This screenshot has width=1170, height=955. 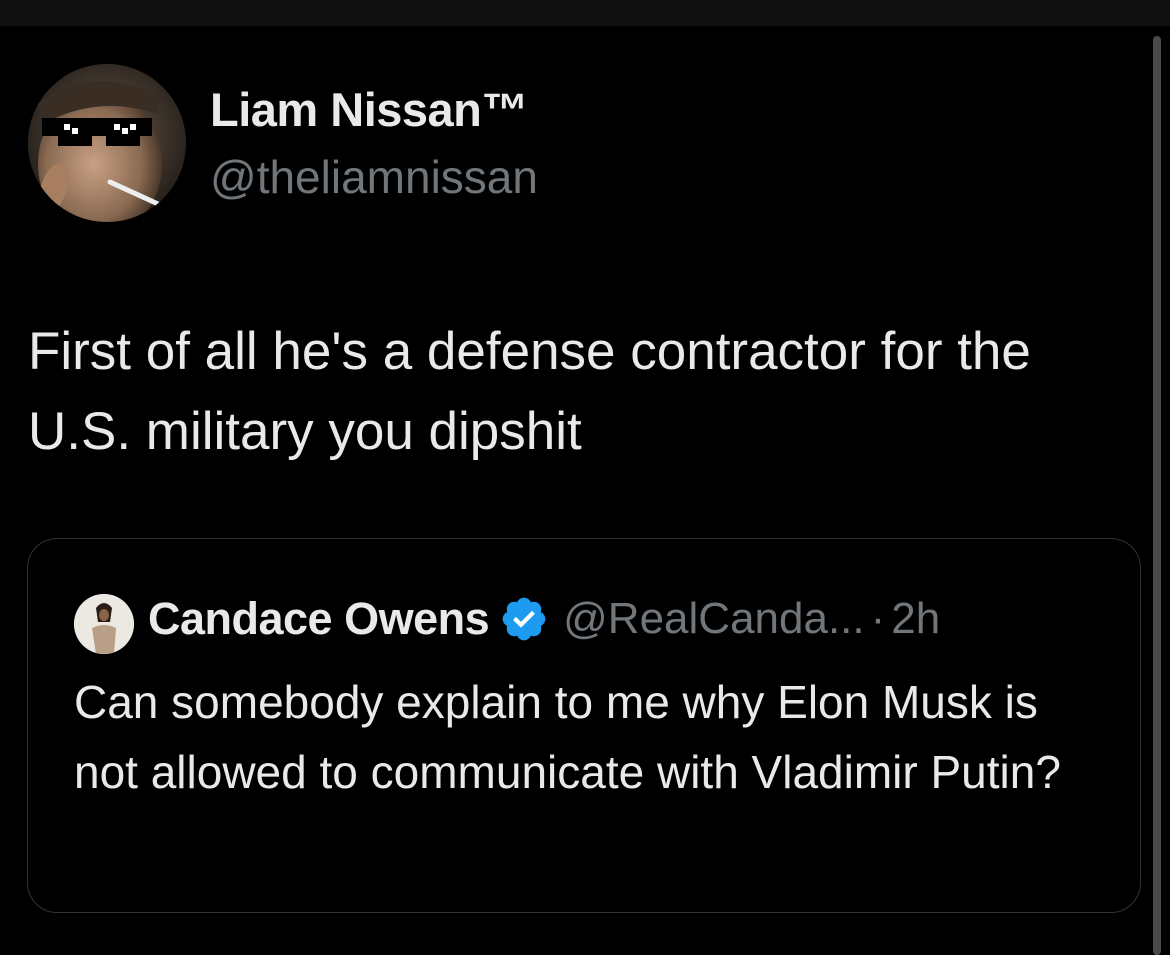 What do you see at coordinates (585, 13) in the screenshot?
I see `top-bar` at bounding box center [585, 13].